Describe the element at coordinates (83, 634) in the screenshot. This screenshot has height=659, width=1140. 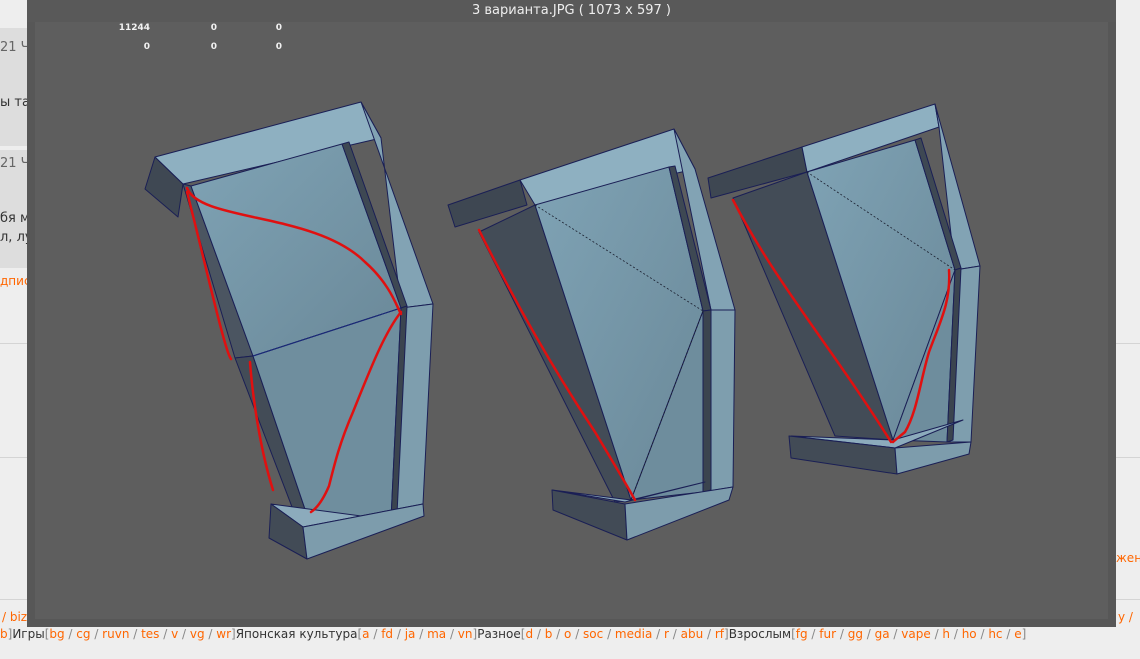
I see `board-link-cg: cg` at that location.